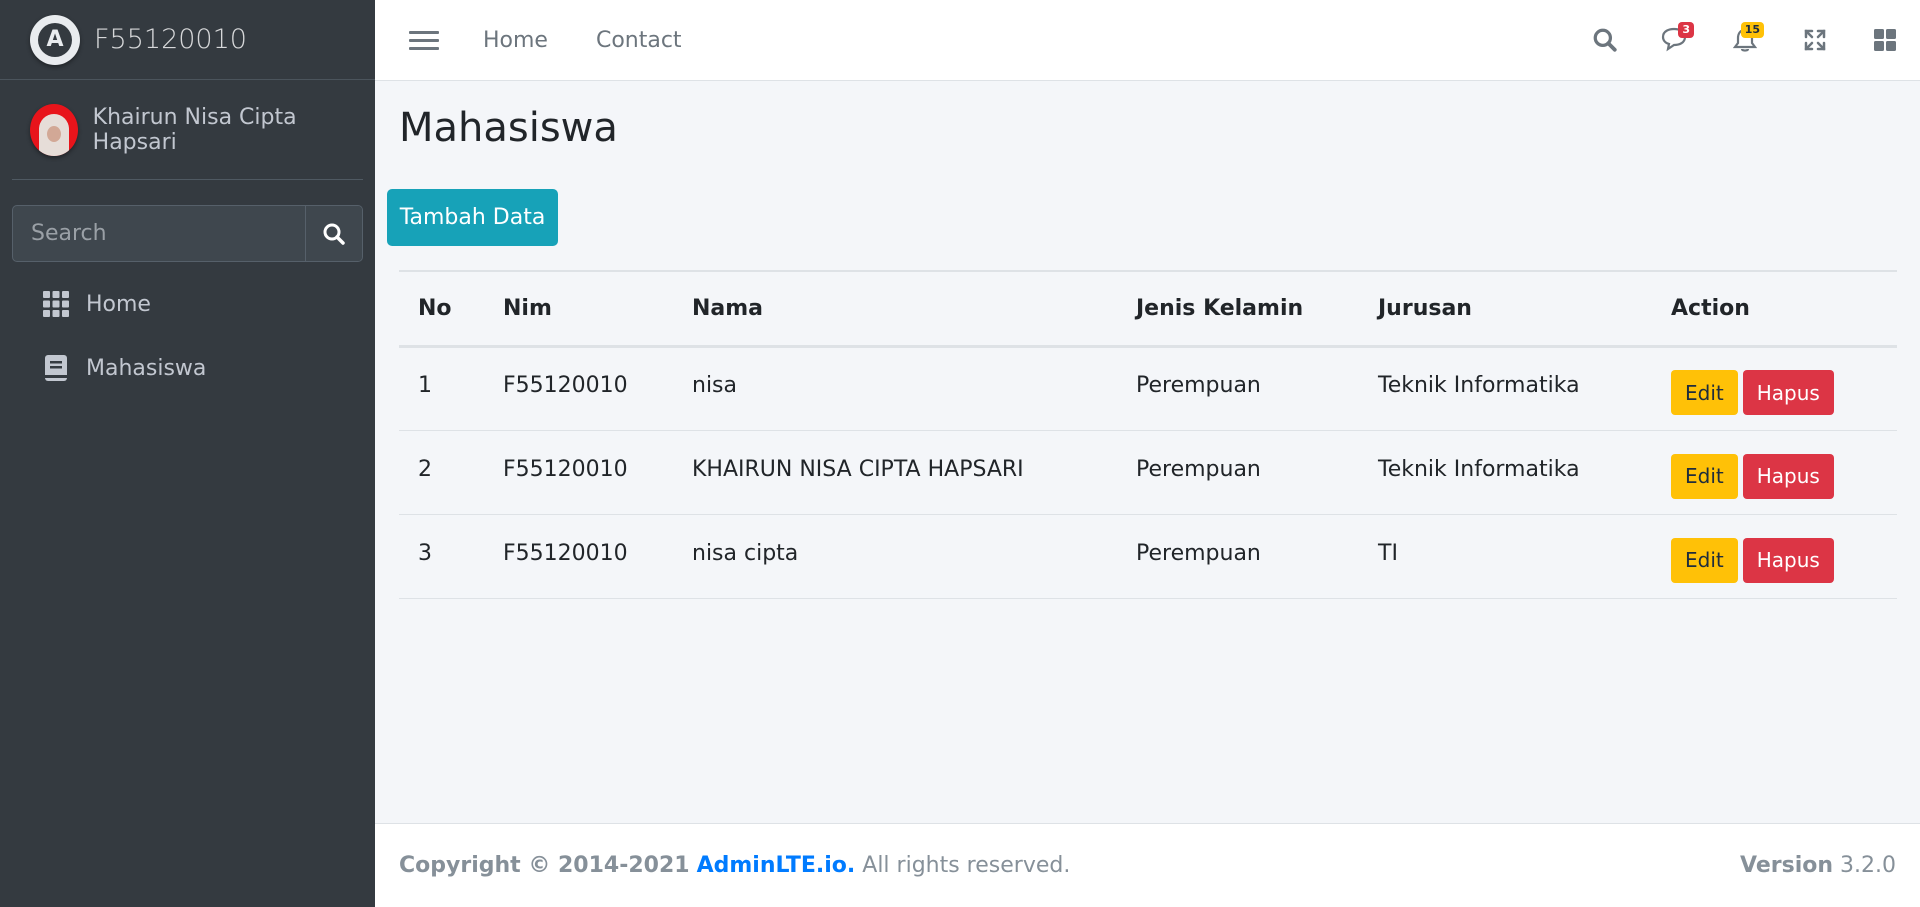  What do you see at coordinates (1505, 309) in the screenshot?
I see `column-header: Jurusan` at bounding box center [1505, 309].